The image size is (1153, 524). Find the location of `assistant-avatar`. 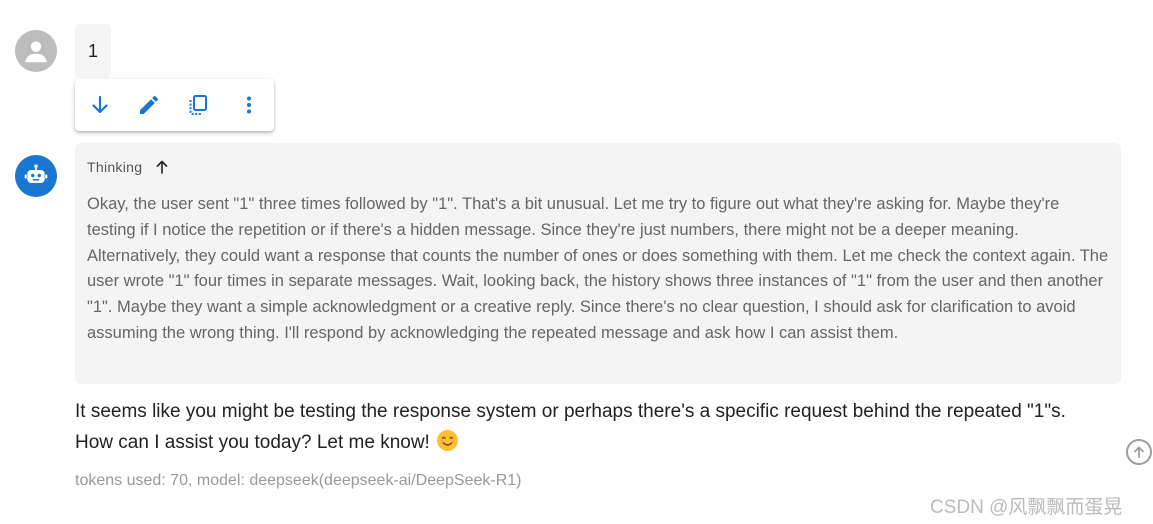

assistant-avatar is located at coordinates (36, 176).